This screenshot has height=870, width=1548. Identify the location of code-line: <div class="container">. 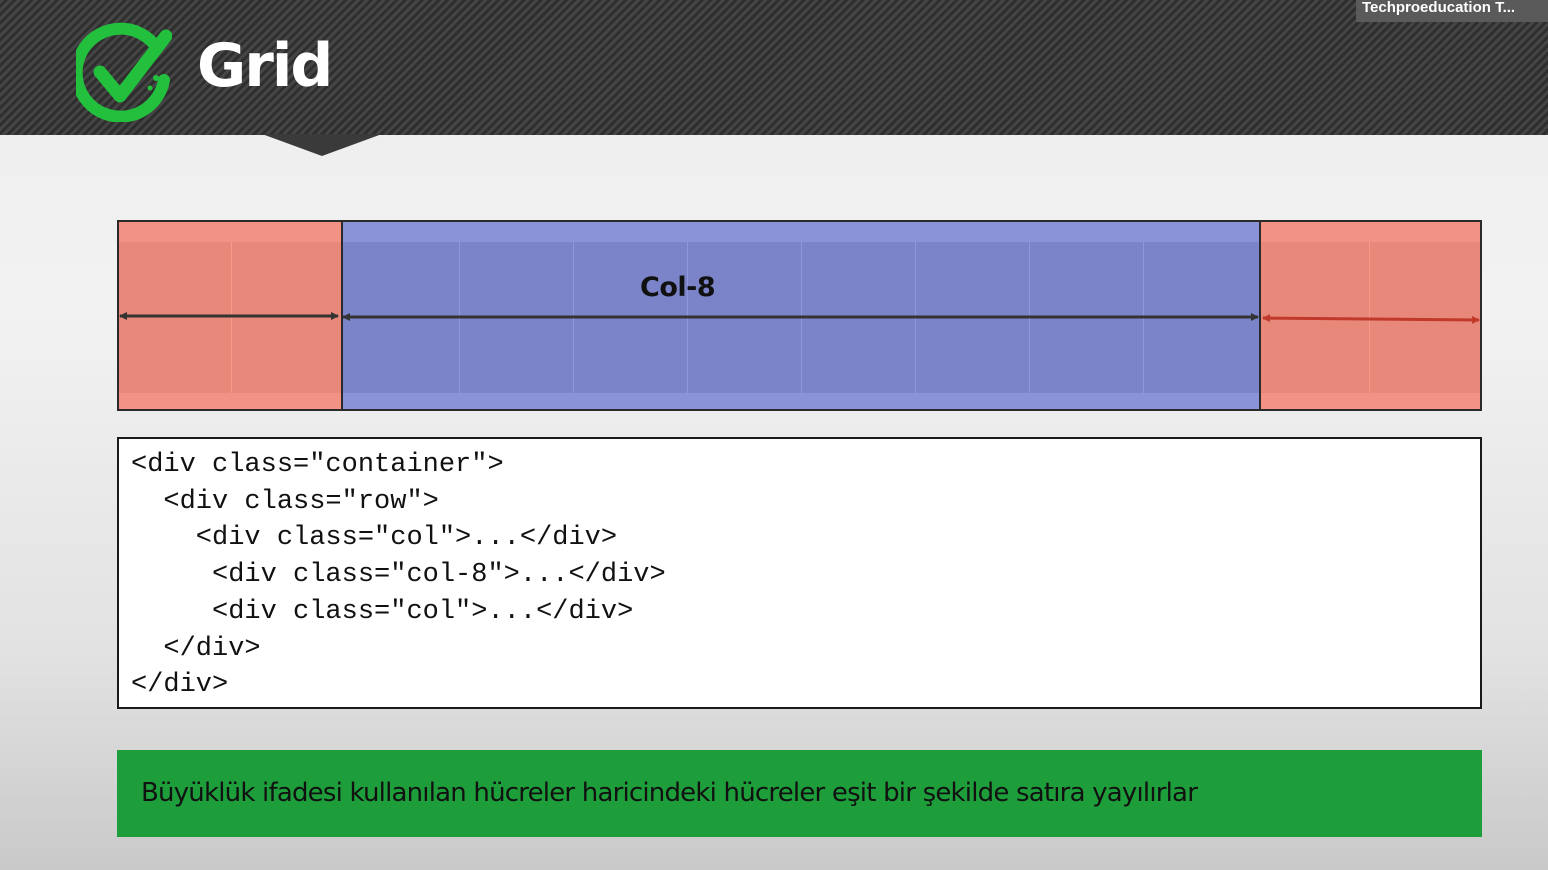
(317, 465).